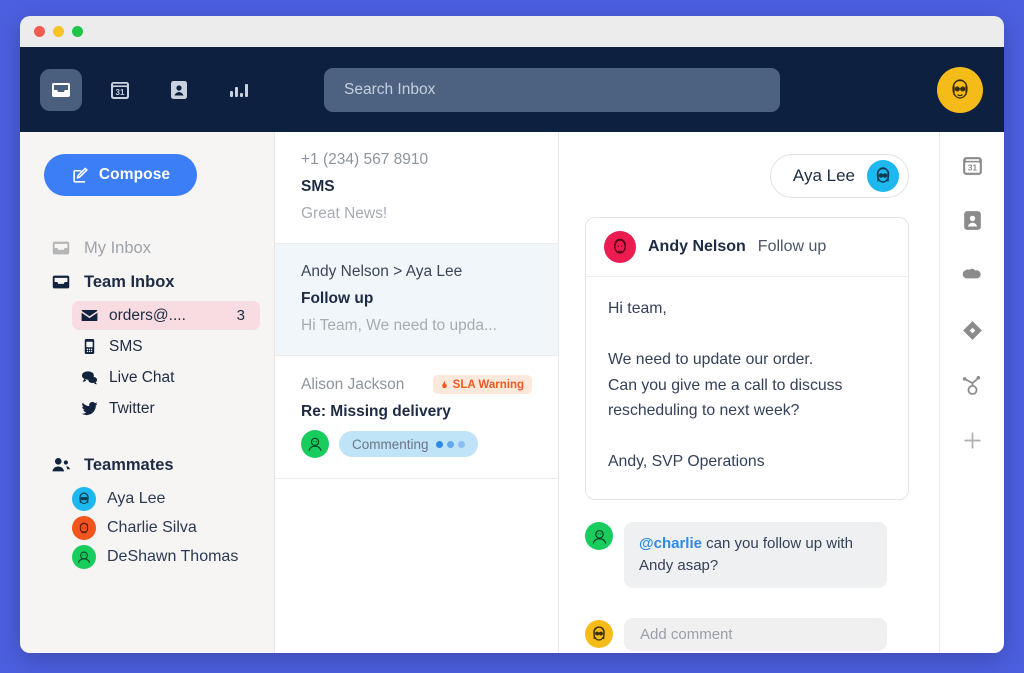 The image size is (1024, 673). I want to click on window-titlebar, so click(512, 31).